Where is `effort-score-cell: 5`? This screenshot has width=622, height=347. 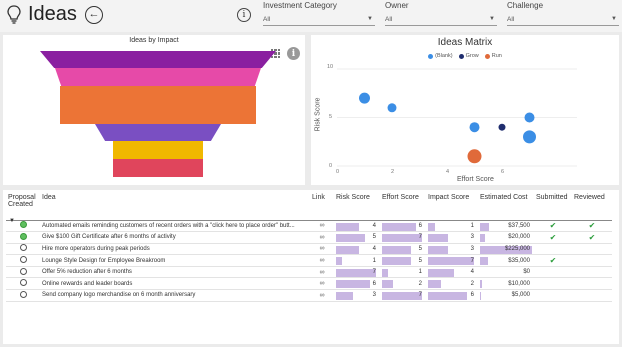 effort-score-cell: 5 is located at coordinates (403, 249).